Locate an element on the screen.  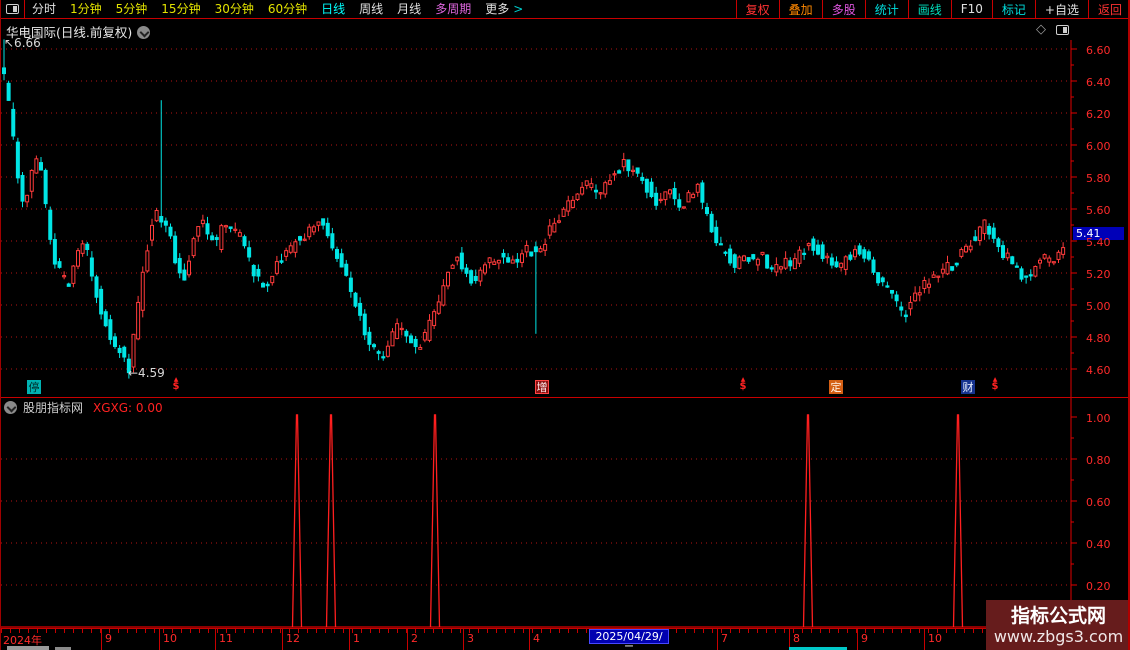
watermark-box: 指标公式网 www.zbgs3.com is located at coordinates (1058, 625).